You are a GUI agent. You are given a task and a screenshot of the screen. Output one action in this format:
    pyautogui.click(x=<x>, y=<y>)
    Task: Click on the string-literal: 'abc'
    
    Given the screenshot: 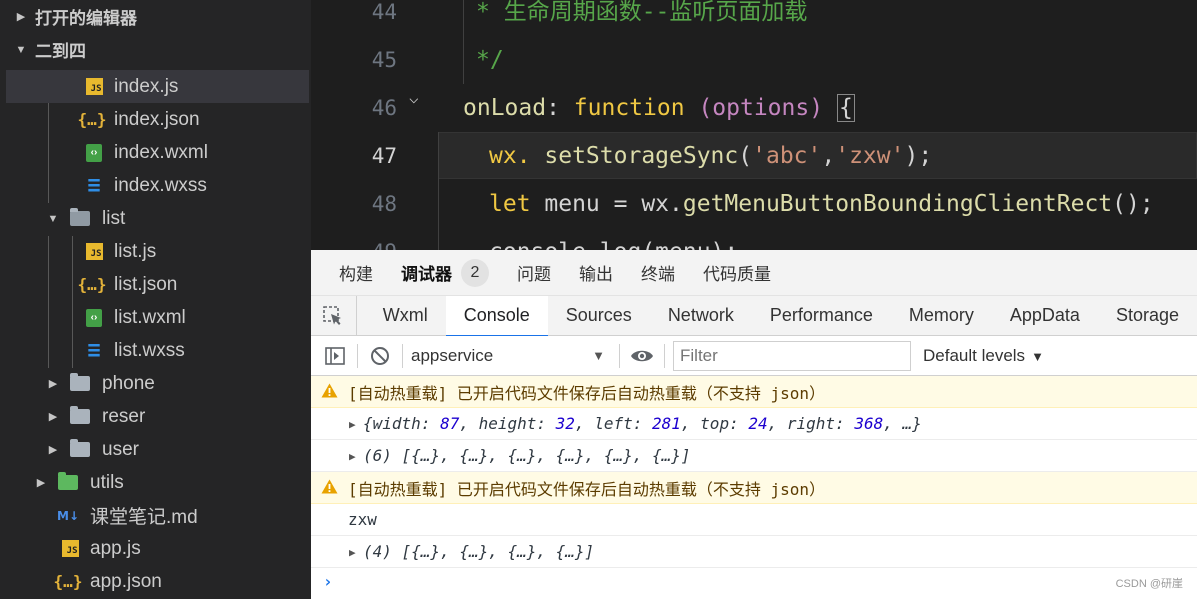 What is the action you would take?
    pyautogui.click(x=787, y=156)
    